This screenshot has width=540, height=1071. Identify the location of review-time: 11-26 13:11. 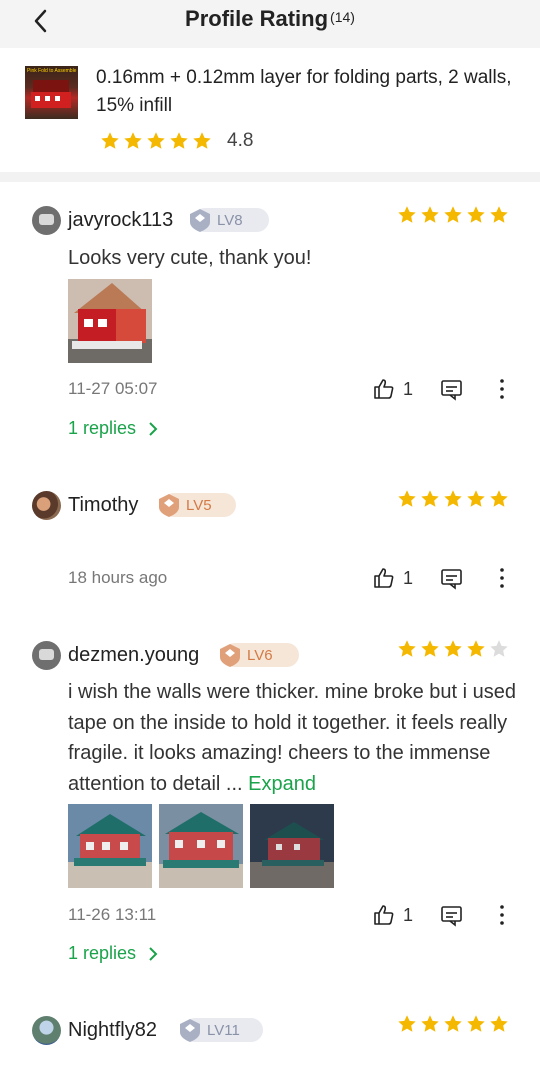
(112, 914).